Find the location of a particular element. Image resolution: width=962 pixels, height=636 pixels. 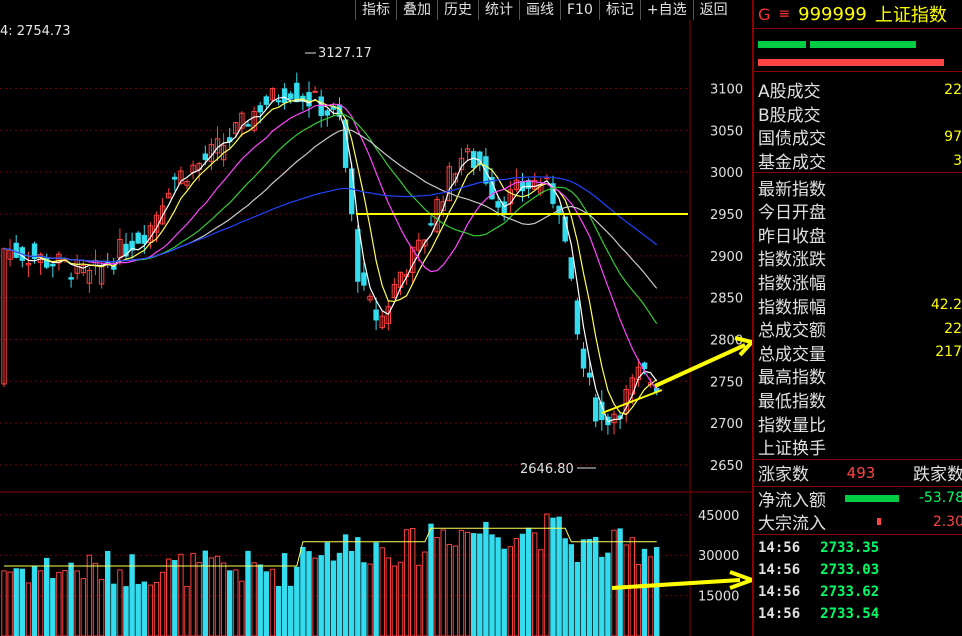

price-tick: 2900 is located at coordinates (726, 257).